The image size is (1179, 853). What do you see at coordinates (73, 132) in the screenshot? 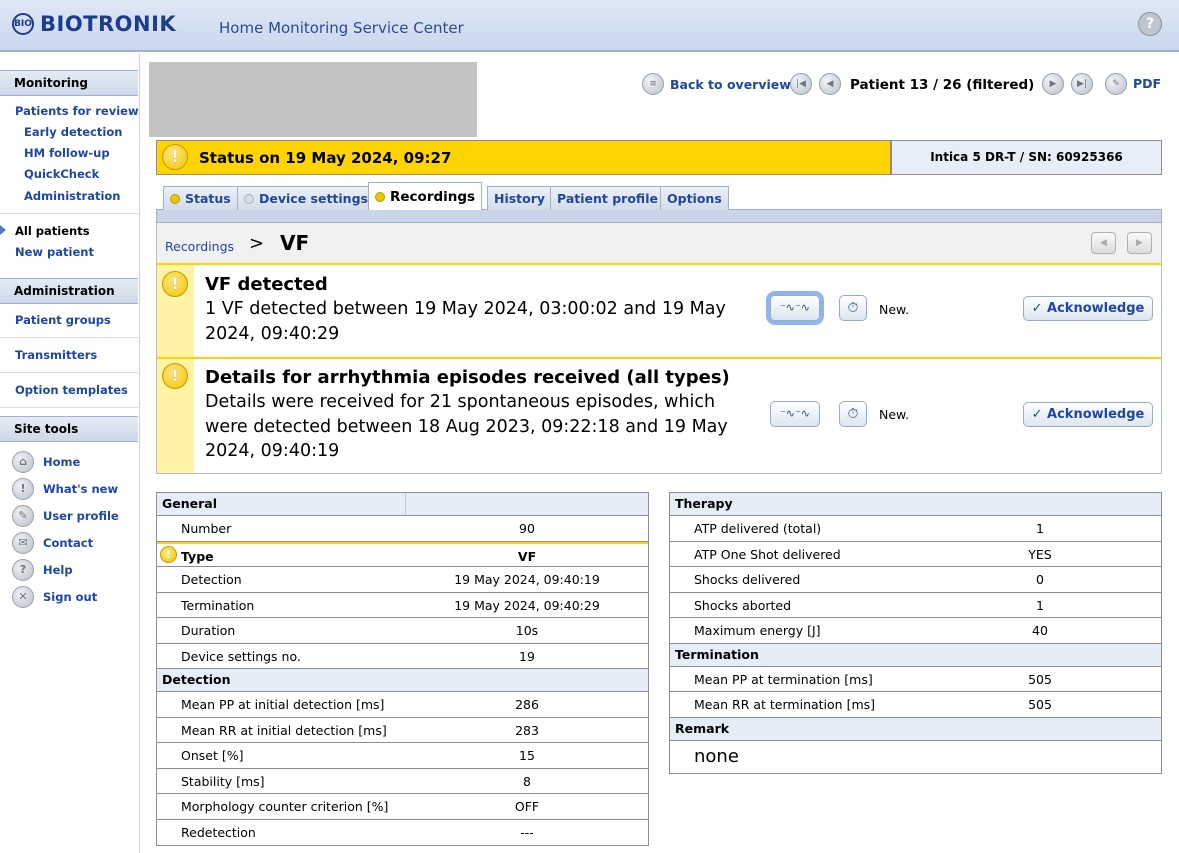
I see `sidebar-item-early-detection: Early detection` at bounding box center [73, 132].